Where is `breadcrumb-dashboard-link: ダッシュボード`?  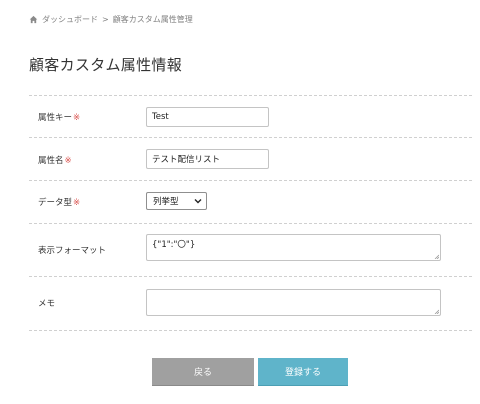 breadcrumb-dashboard-link: ダッシュボード is located at coordinates (70, 19).